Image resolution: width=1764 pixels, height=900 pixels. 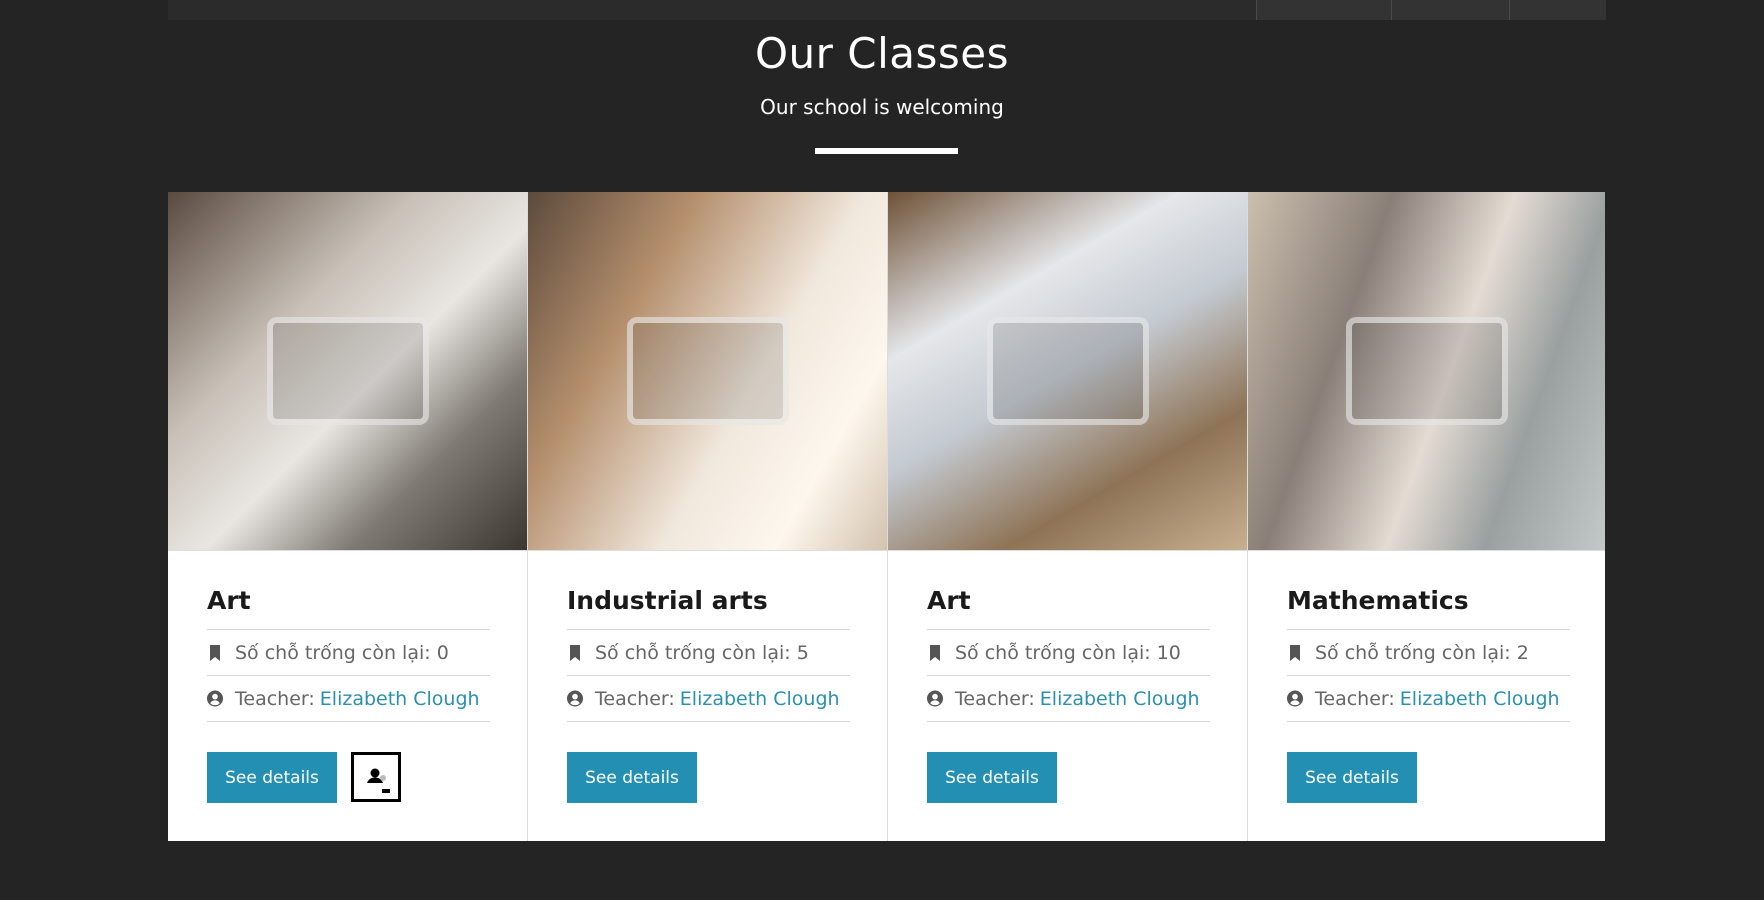 What do you see at coordinates (882, 107) in the screenshot?
I see `section-subtitle: Our school is welcoming` at bounding box center [882, 107].